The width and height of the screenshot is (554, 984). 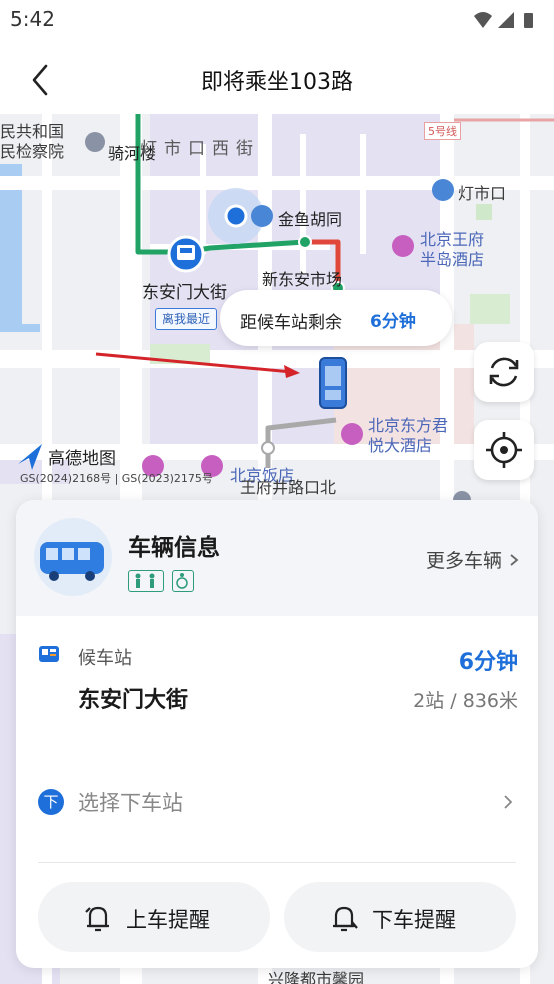 I want to click on restroom-icon, so click(x=146, y=581).